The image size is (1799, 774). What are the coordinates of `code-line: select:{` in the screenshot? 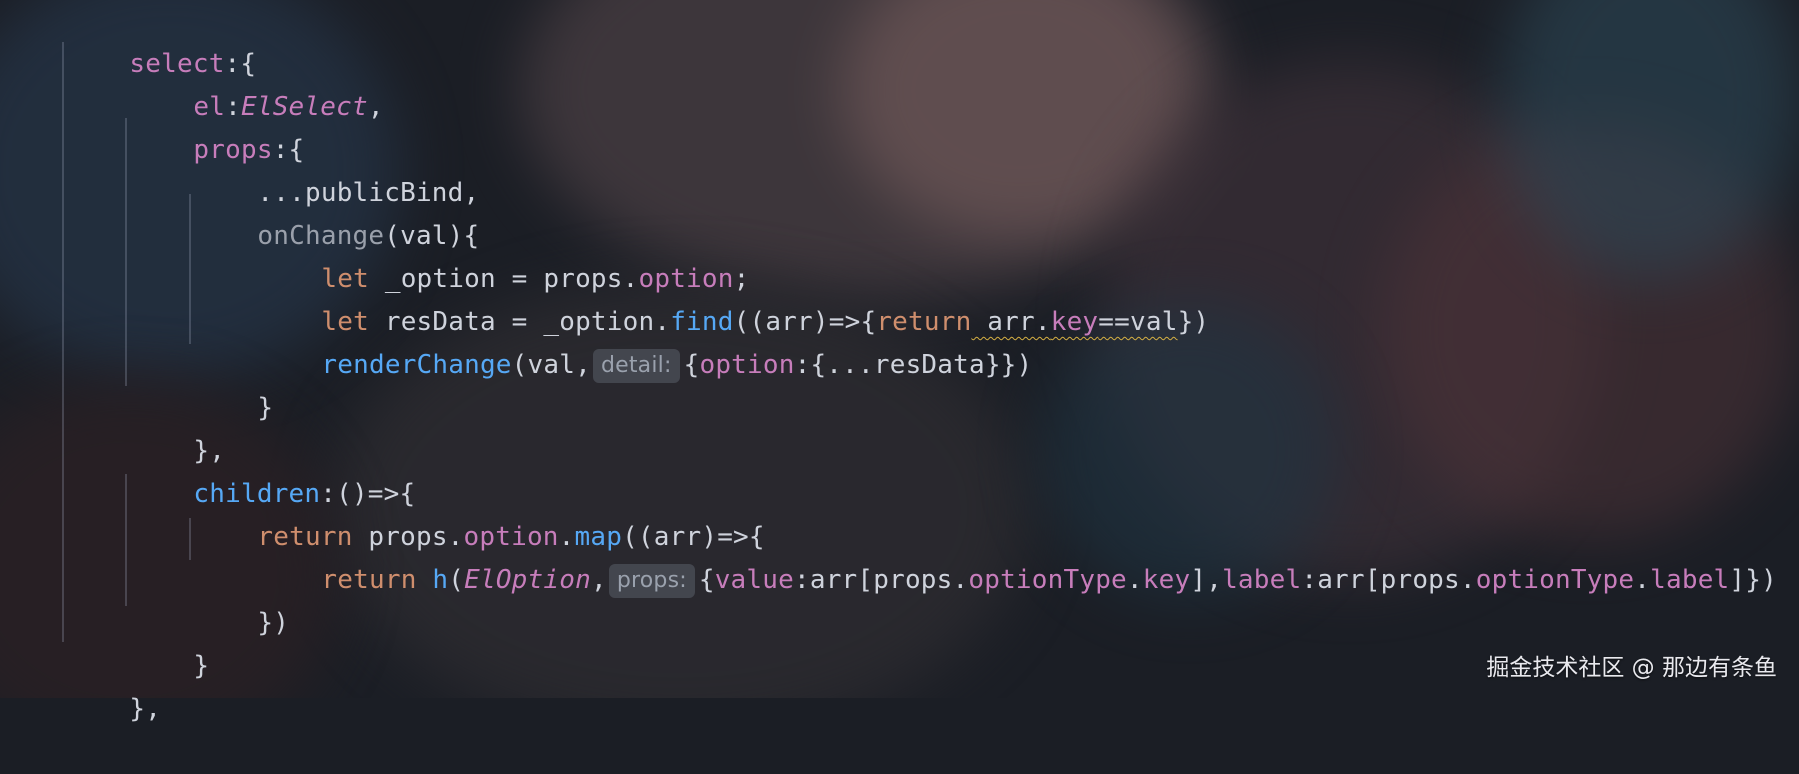 It's located at (161, 39).